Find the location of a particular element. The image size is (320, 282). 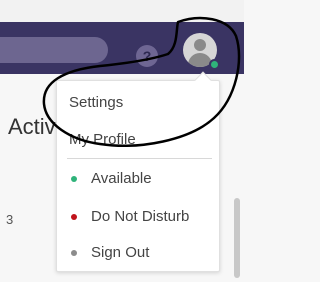

menu-item-do-not-disturb: Do Not Disturb is located at coordinates (139, 217).